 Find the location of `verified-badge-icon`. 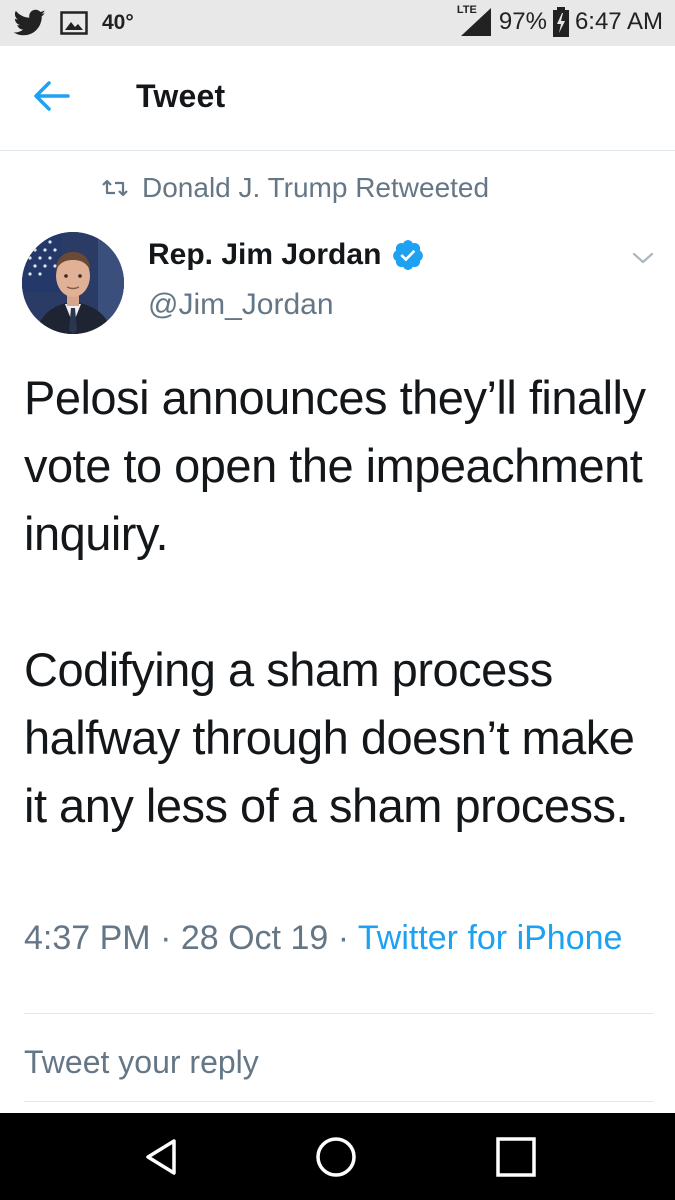

verified-badge-icon is located at coordinates (408, 255).